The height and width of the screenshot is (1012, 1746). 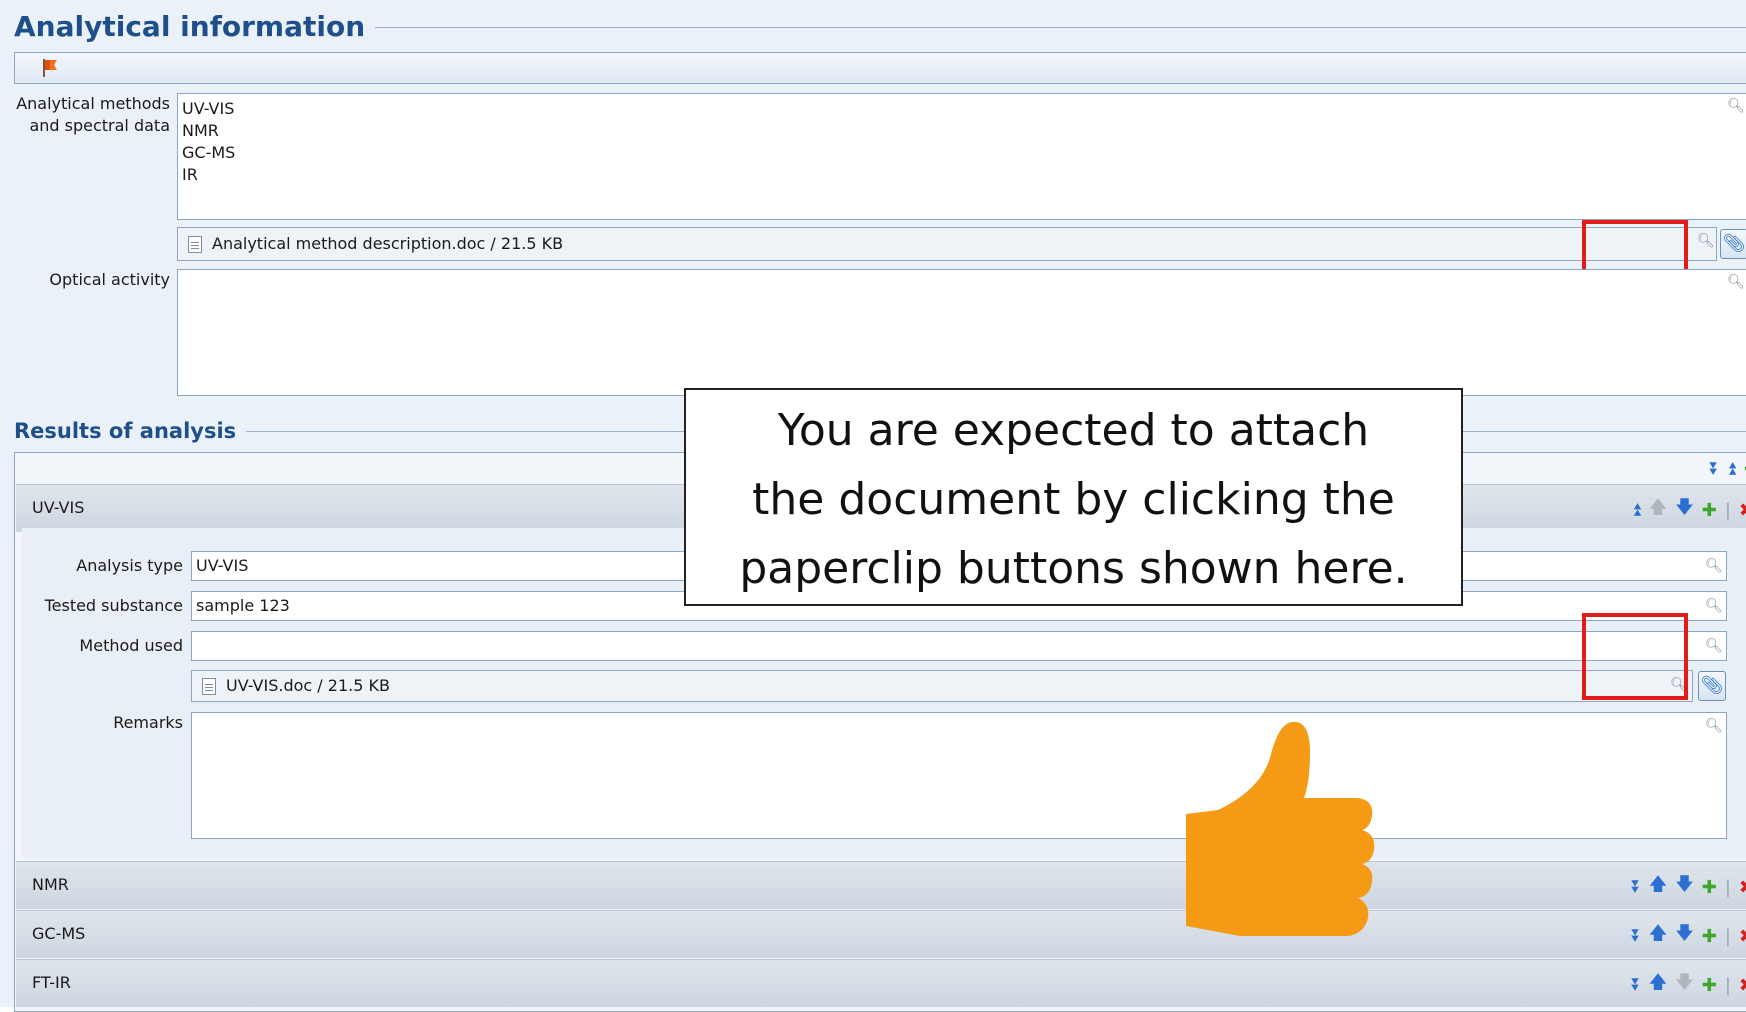 I want to click on callout-line: paperclip buttons shown here., so click(x=1073, y=568).